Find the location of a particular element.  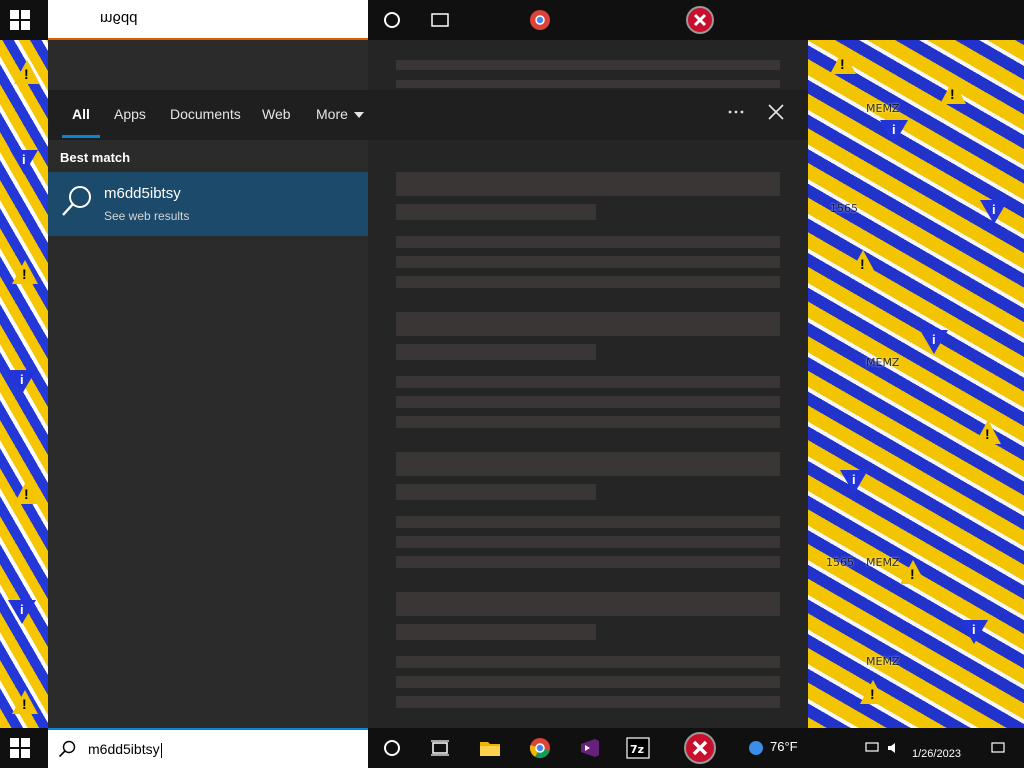

7zip-icon: 7z is located at coordinates (638, 748).